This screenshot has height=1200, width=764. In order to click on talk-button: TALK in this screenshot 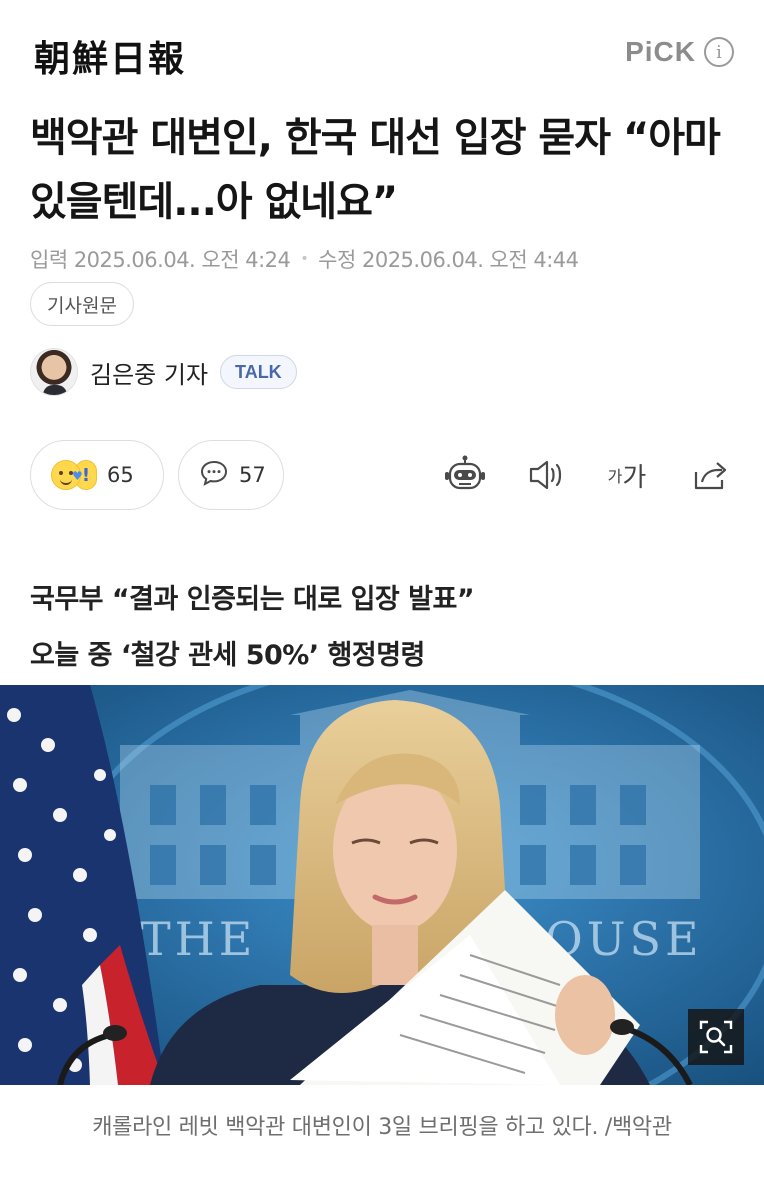, I will do `click(258, 372)`.